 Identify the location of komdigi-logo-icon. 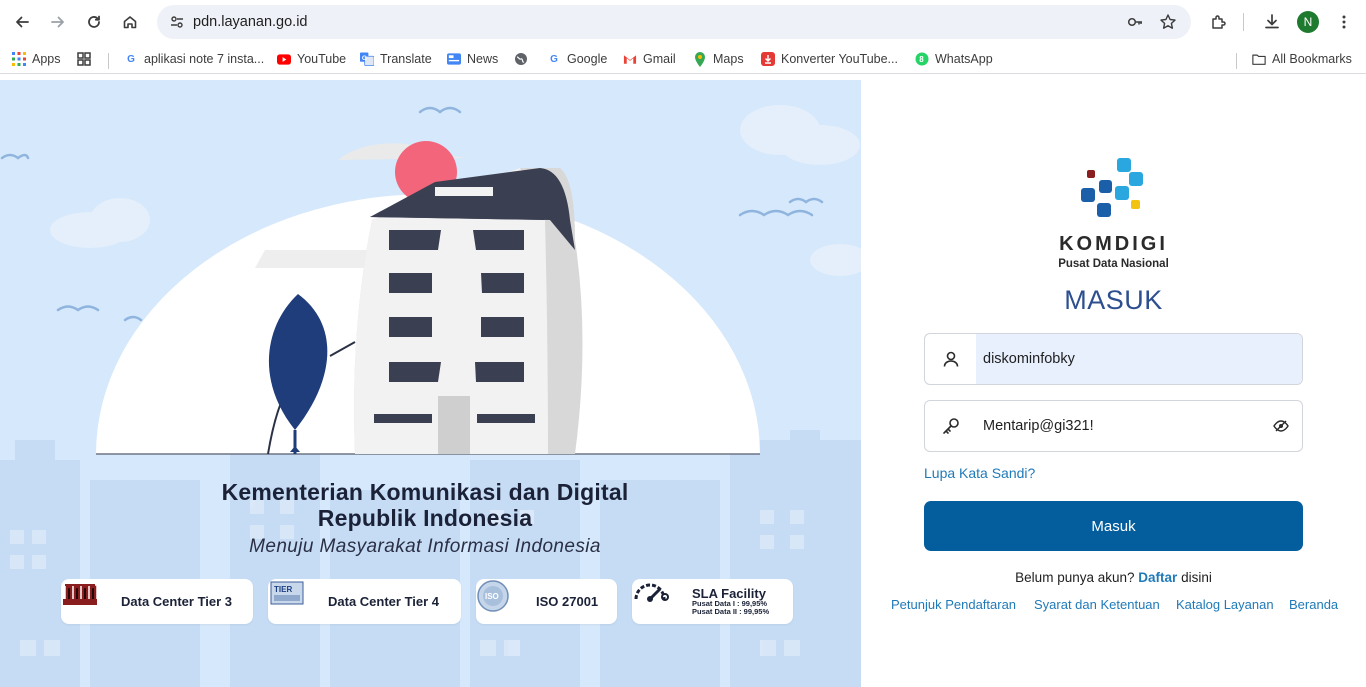
(1112, 187).